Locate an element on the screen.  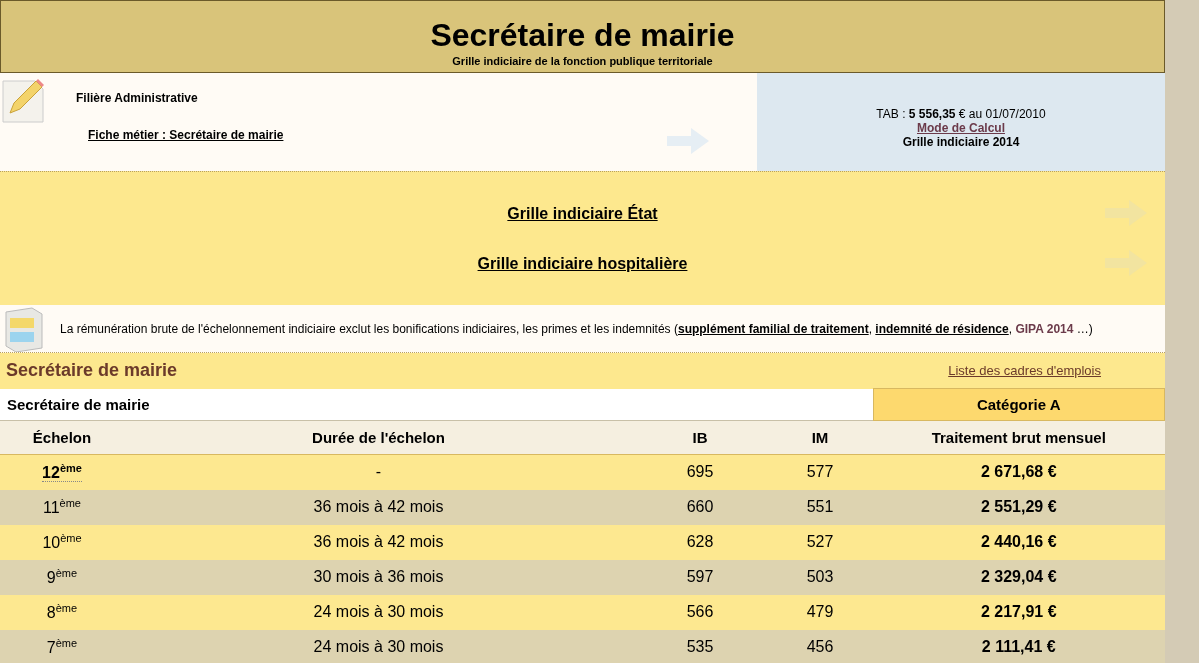
page-title: Secrétaire de mairie is located at coordinates (582, 34).